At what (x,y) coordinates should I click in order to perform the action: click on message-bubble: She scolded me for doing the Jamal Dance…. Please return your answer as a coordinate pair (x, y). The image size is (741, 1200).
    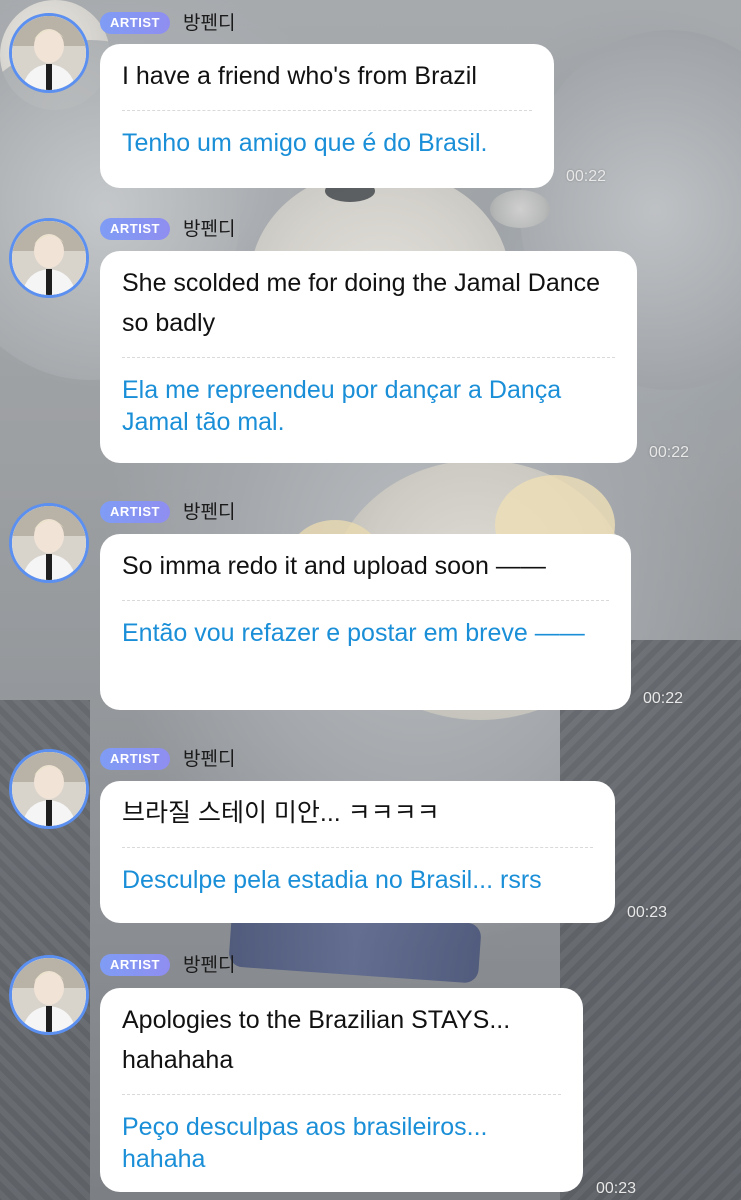
    Looking at the image, I should click on (368, 357).